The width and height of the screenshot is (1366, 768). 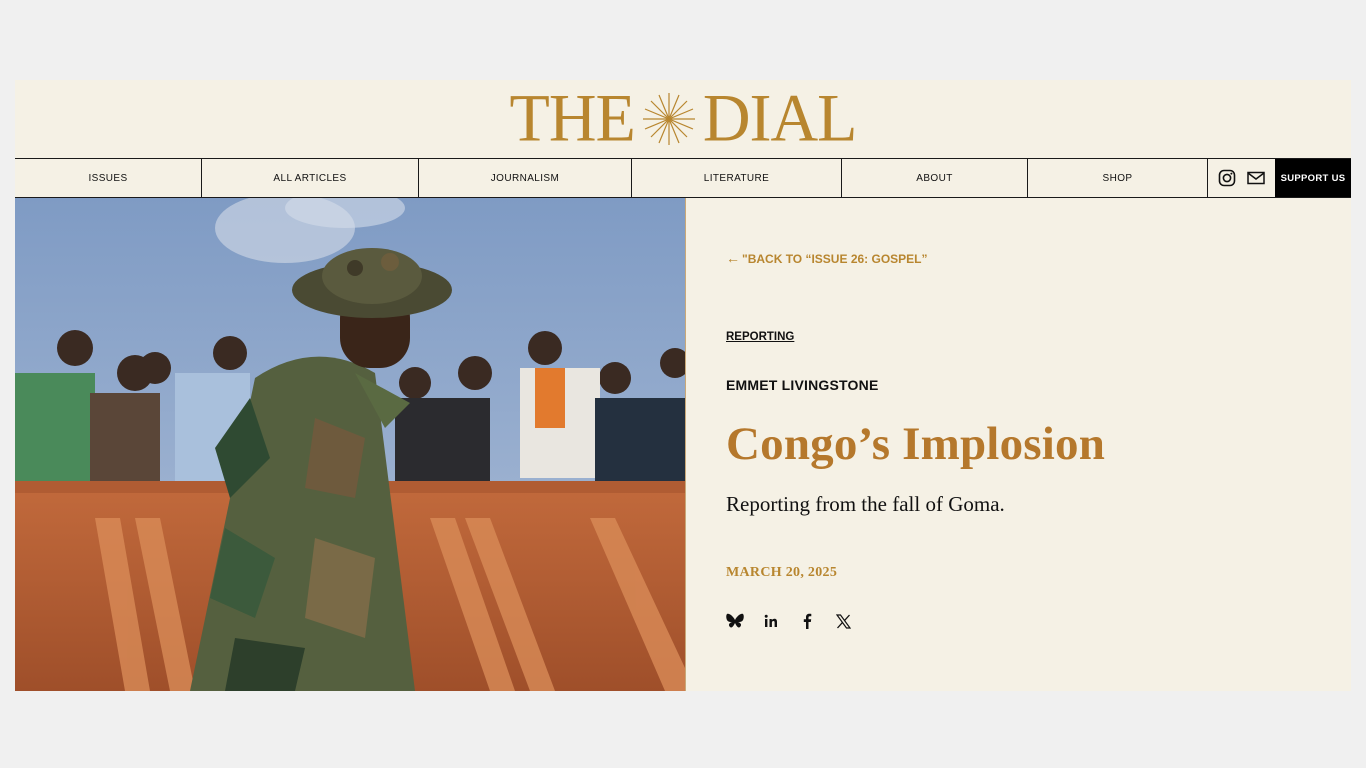 What do you see at coordinates (1118, 178) in the screenshot?
I see `nav-shop: SHOP` at bounding box center [1118, 178].